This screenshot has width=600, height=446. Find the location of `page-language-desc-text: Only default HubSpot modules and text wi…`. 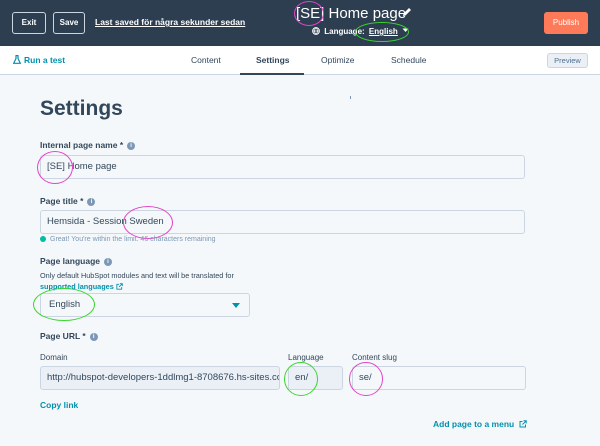

page-language-desc-text: Only default HubSpot modules and text wi… is located at coordinates (137, 275).